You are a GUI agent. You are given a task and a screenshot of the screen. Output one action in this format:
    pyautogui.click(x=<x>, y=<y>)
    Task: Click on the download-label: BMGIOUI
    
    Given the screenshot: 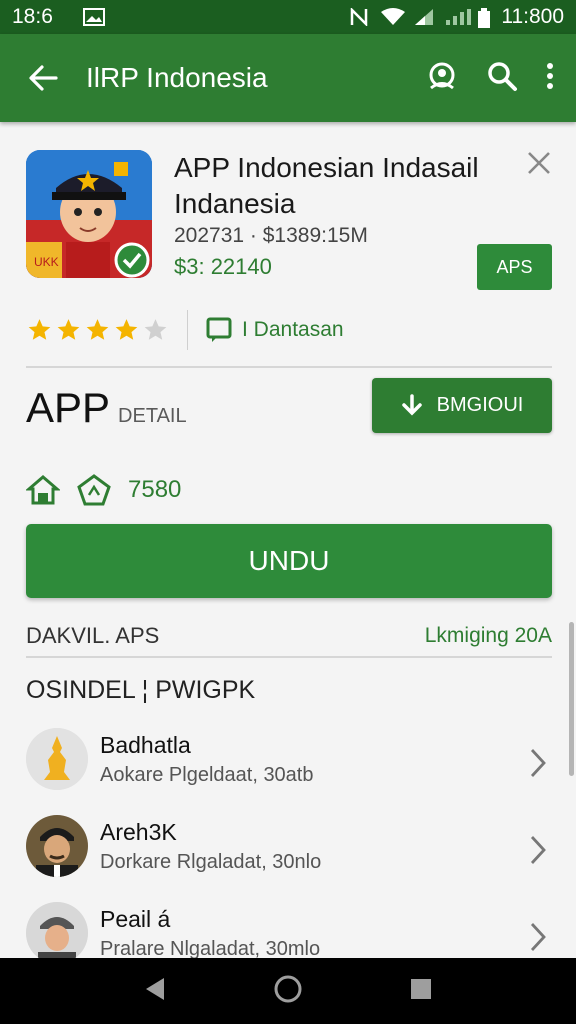 What is the action you would take?
    pyautogui.click(x=480, y=405)
    